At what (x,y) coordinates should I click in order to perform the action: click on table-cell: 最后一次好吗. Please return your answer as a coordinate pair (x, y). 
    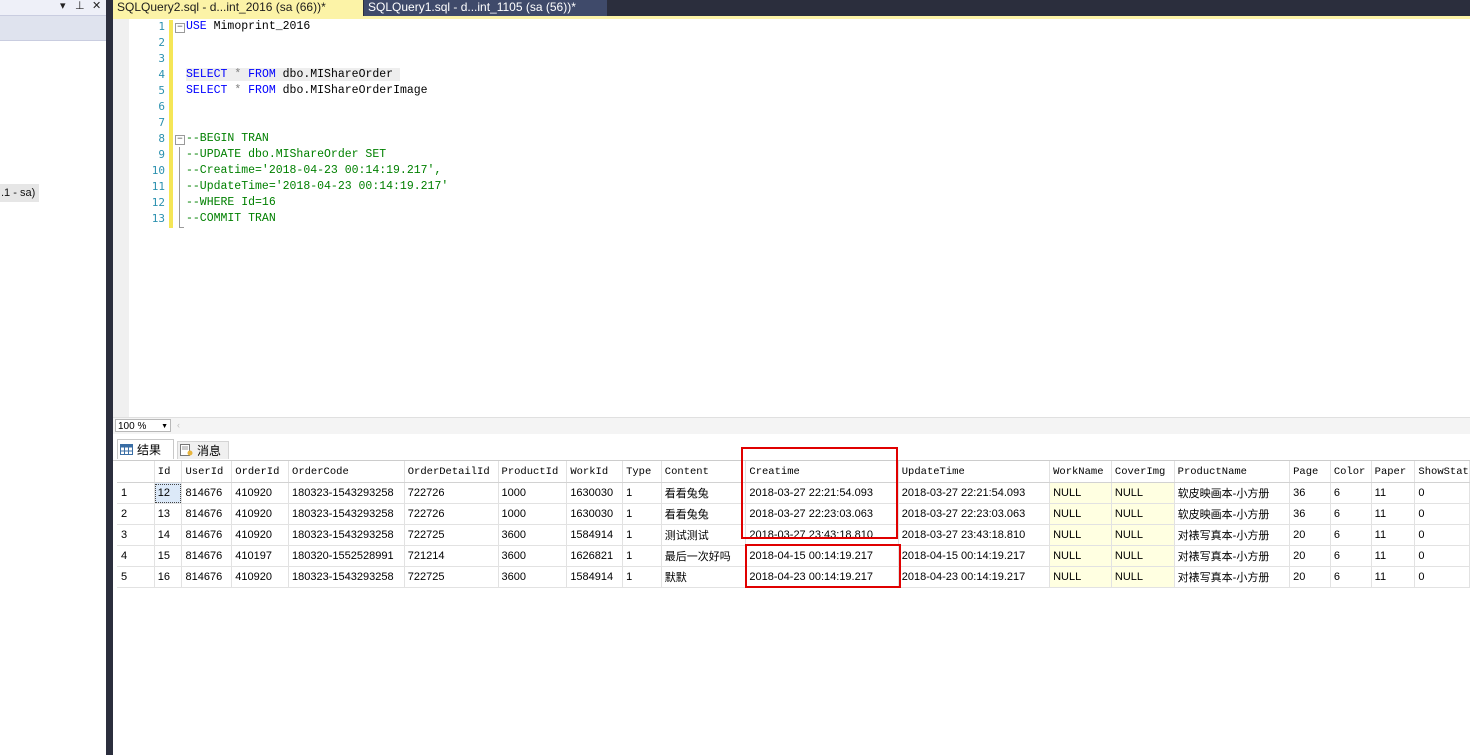
    Looking at the image, I should click on (704, 556).